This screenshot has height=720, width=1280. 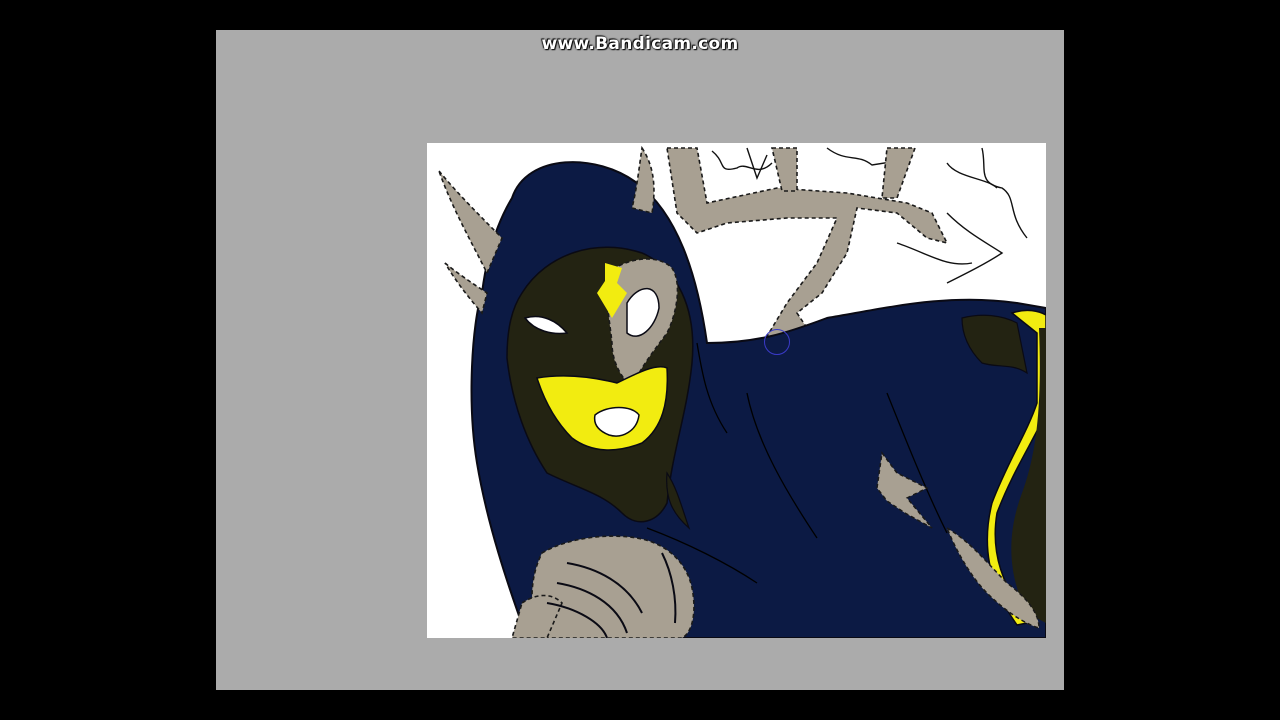 I want to click on bandicam-watermark: www.Bandicam.com, so click(x=640, y=44).